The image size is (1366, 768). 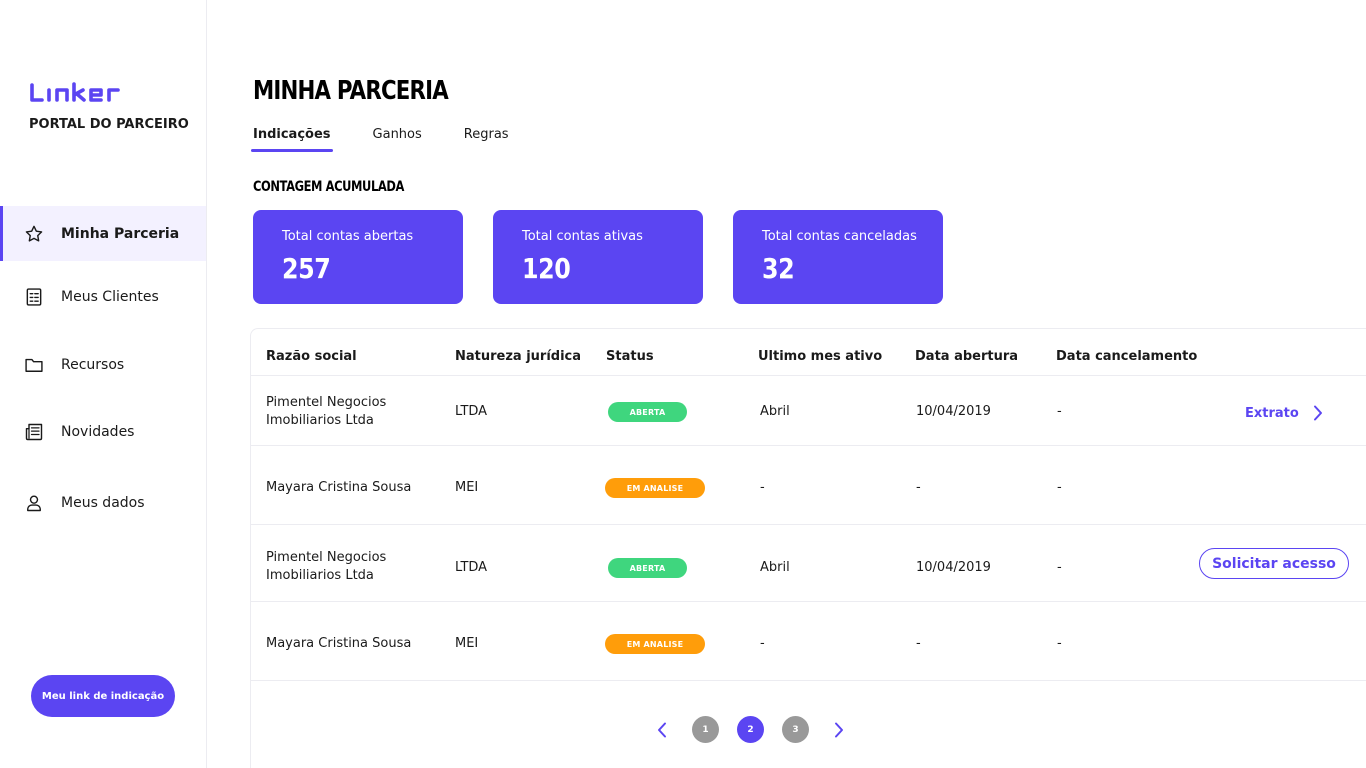 What do you see at coordinates (348, 236) in the screenshot?
I see `stat-label: Total contas abertas` at bounding box center [348, 236].